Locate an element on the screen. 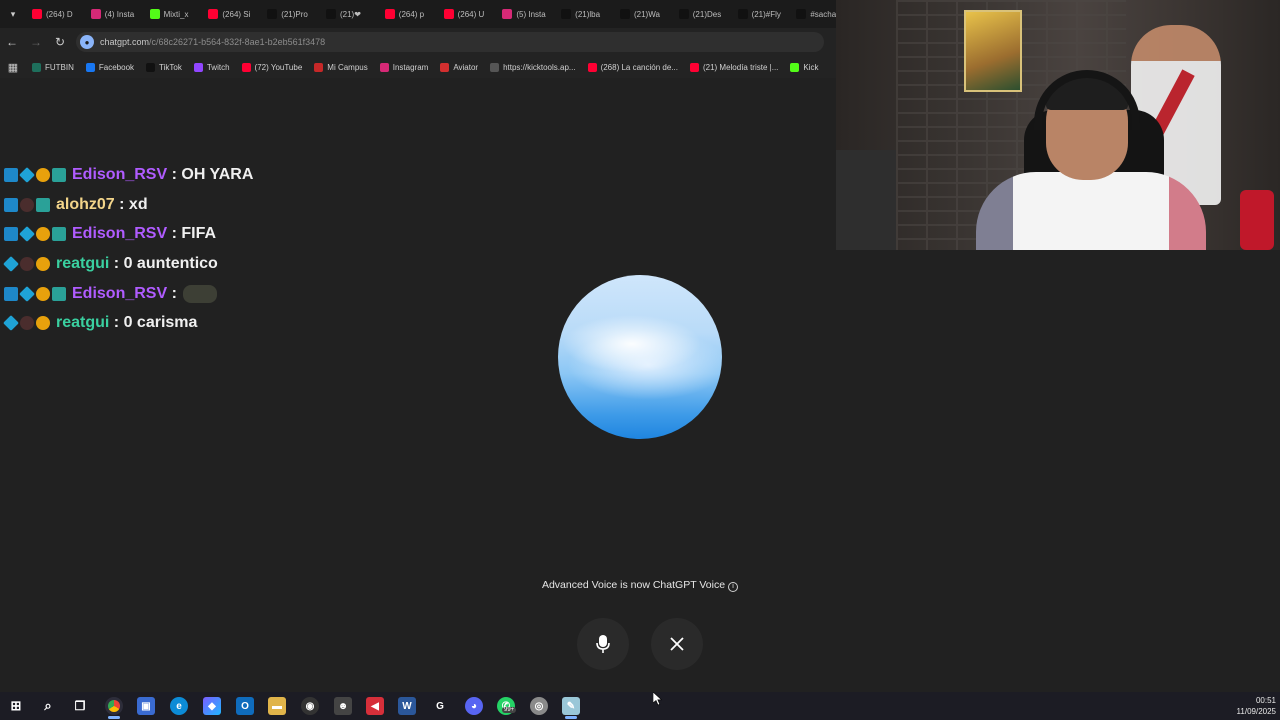 Image resolution: width=1280 pixels, height=720 pixels. windows-start-icon: ⊞ is located at coordinates (16, 706).